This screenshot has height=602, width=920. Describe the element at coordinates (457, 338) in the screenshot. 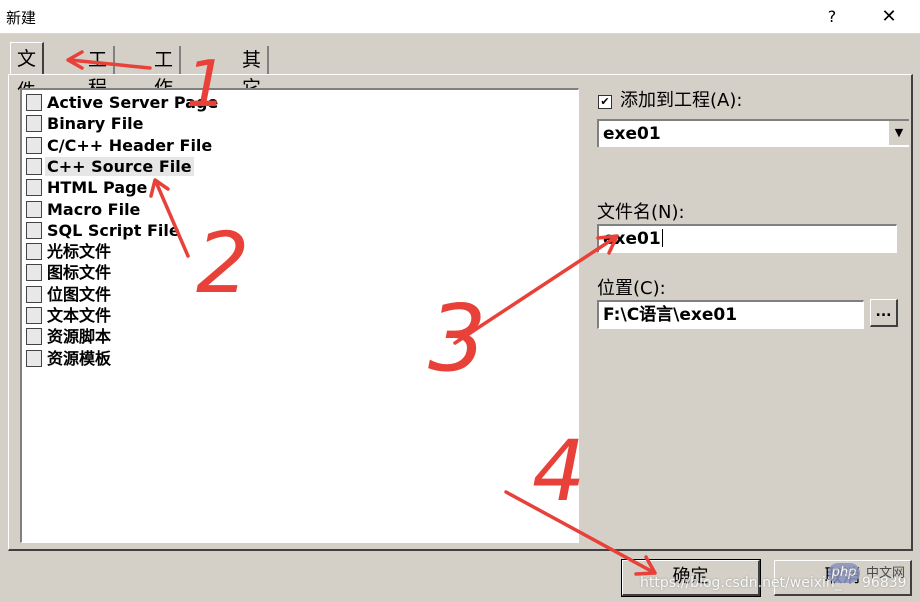

I see `annotation-number-3: 3` at that location.